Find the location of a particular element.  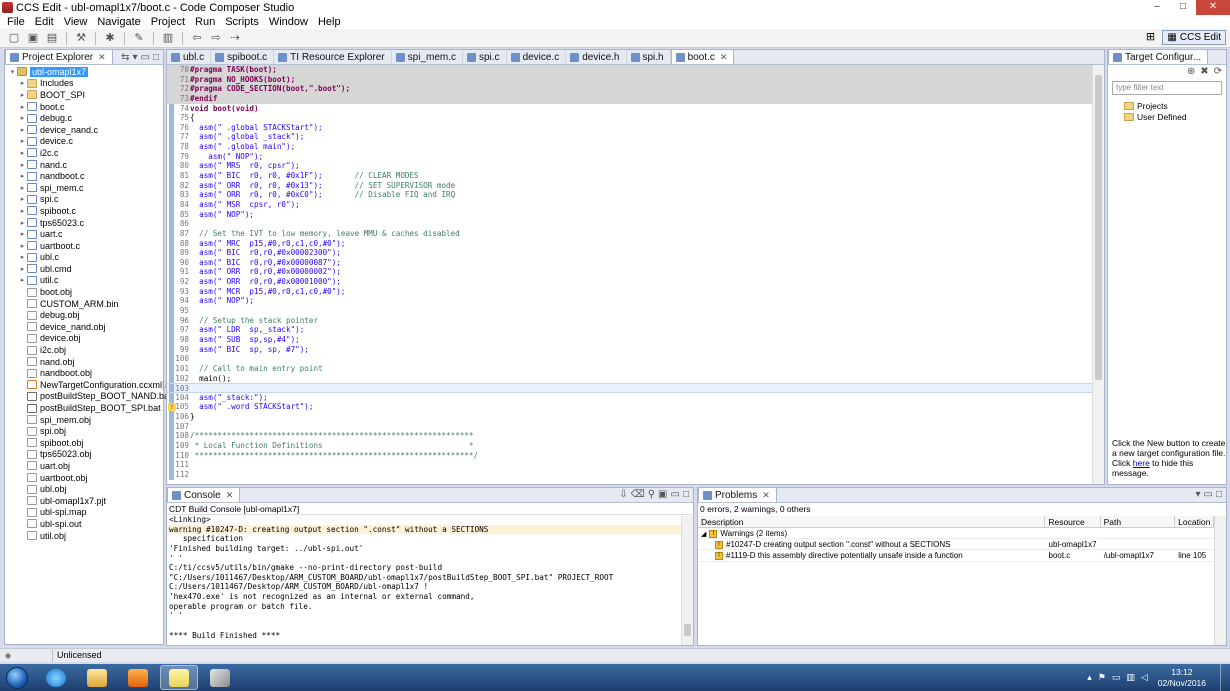

monitor-icon: ▭ is located at coordinates (1116, 677).